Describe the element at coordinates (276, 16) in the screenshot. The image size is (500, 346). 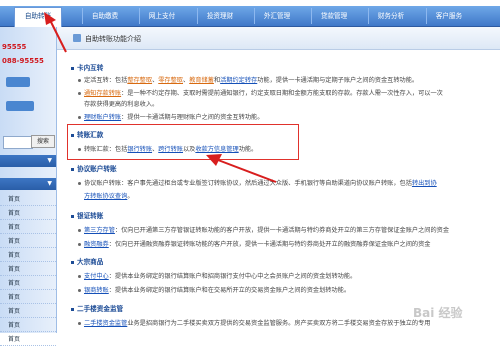
I see `tab-forex: 外汇管理` at that location.